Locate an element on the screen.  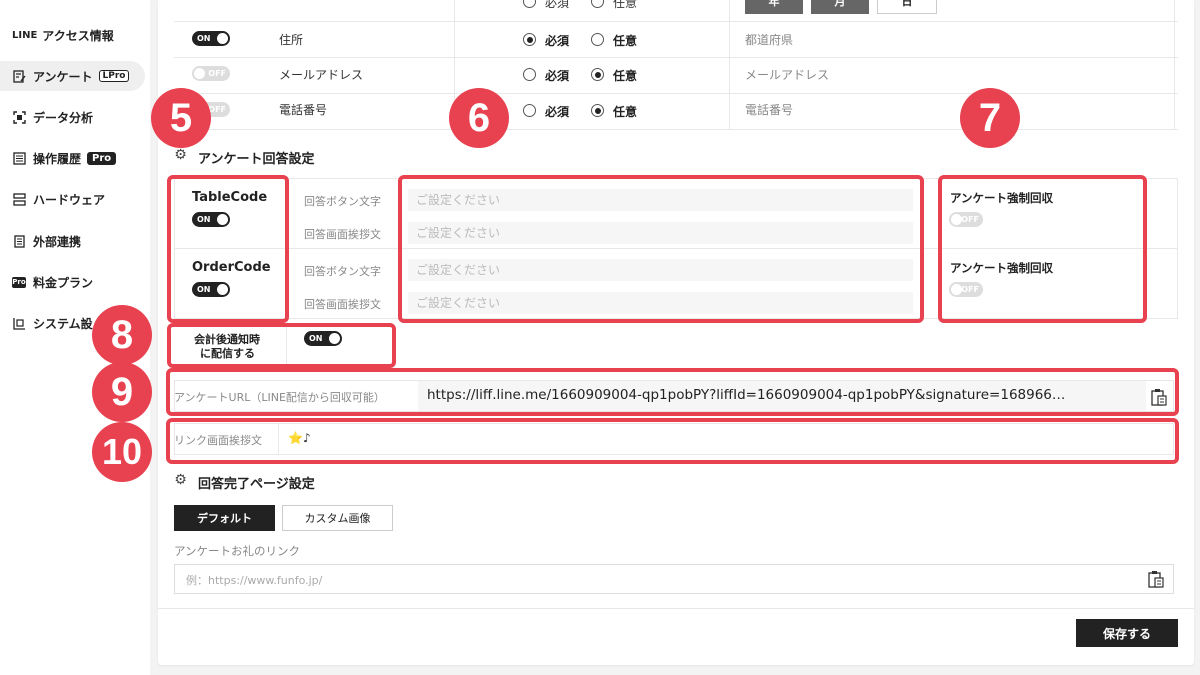
sidebar-item-survey: アンケート LPro is located at coordinates (72, 76).